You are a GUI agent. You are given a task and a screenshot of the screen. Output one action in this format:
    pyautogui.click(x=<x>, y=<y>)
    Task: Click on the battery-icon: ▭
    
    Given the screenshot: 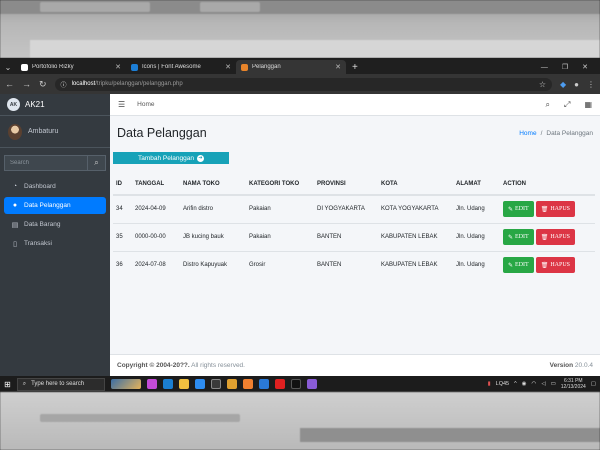 What is the action you would take?
    pyautogui.click(x=553, y=384)
    